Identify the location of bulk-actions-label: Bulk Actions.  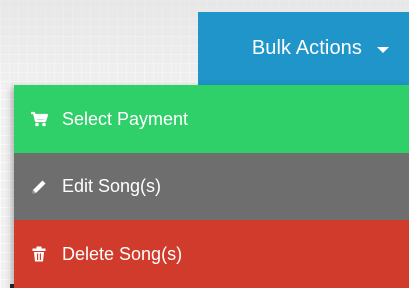
(306, 48).